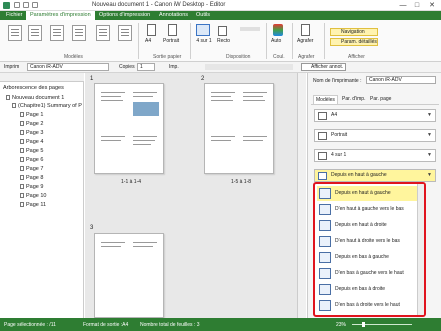 This screenshot has height=331, width=441. What do you see at coordinates (382, 324) in the screenshot?
I see `zoom-slider` at bounding box center [382, 324].